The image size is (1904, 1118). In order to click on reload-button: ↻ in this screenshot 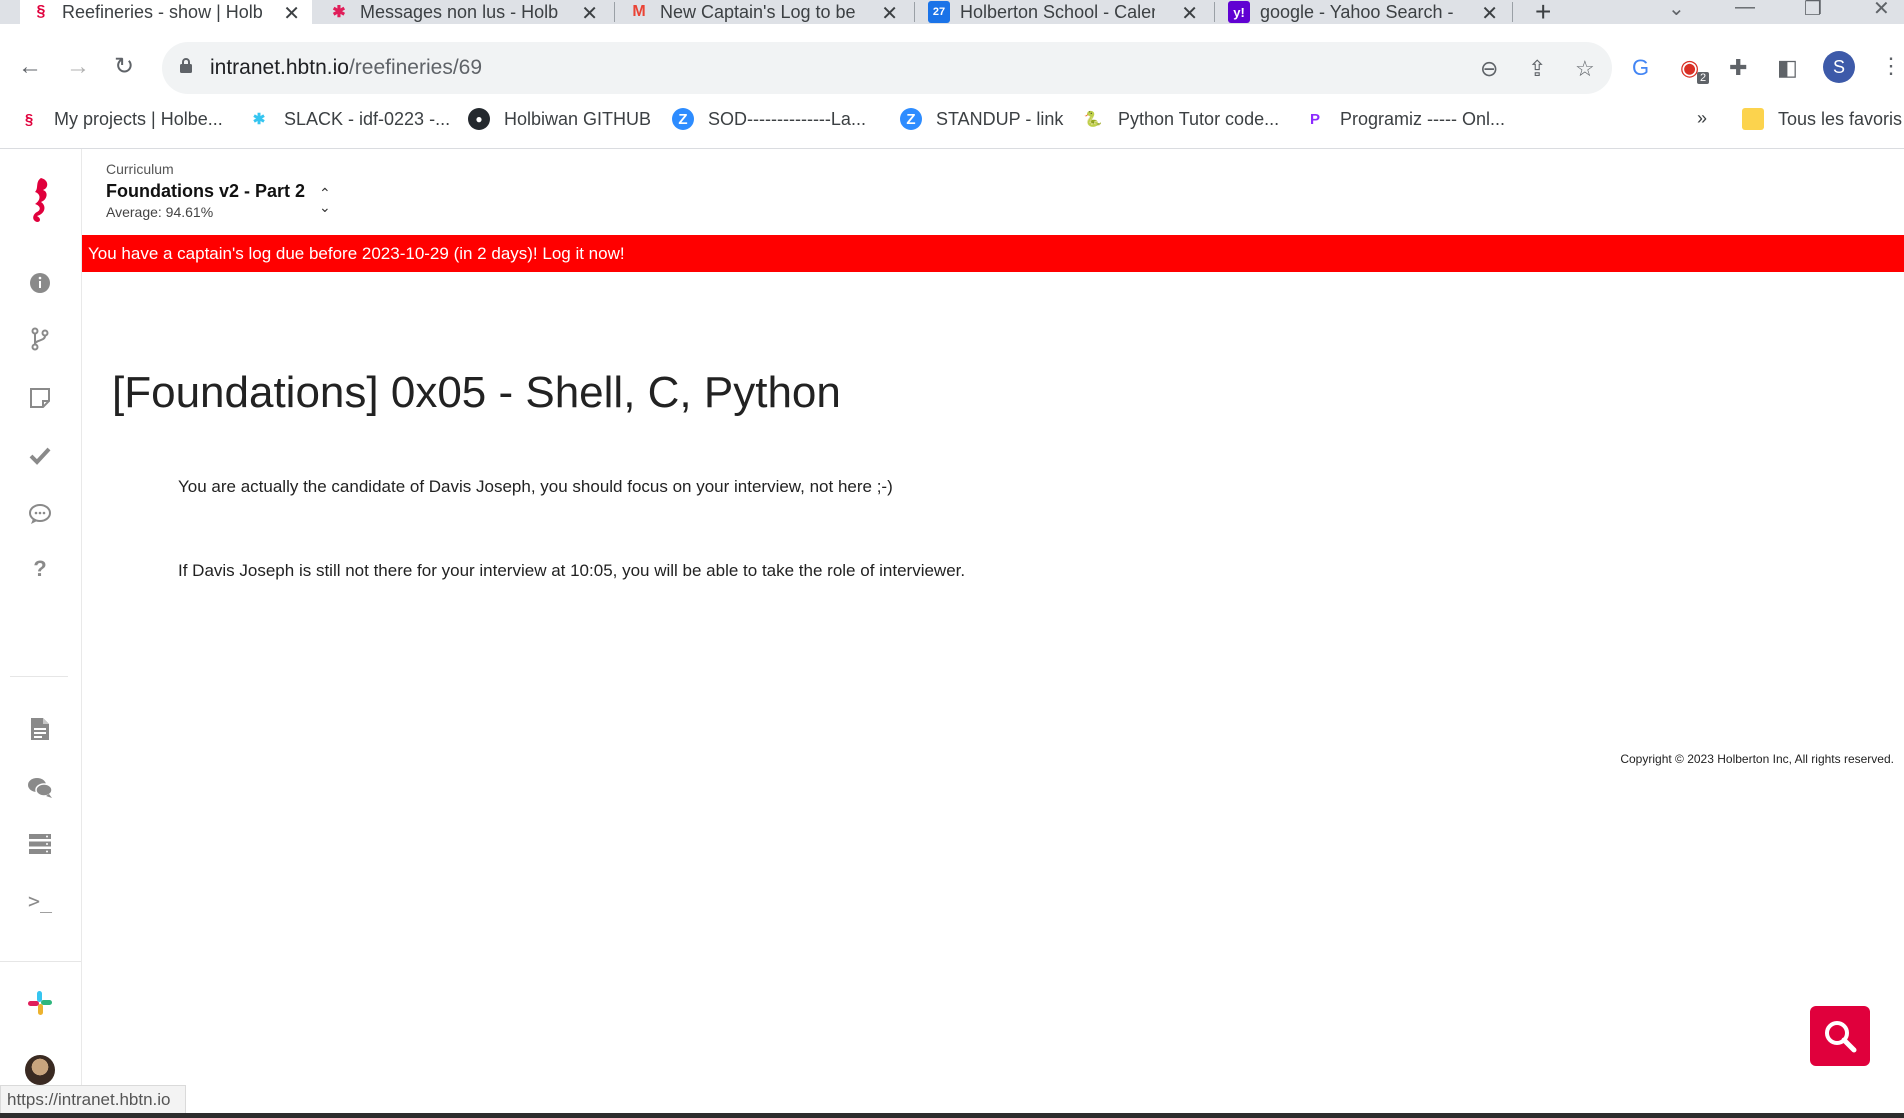, I will do `click(124, 66)`.